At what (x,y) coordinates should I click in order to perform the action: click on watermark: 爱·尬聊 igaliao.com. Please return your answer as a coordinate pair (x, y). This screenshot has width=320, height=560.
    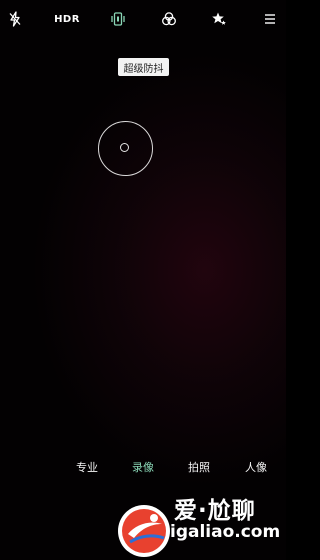
    Looking at the image, I should click on (200, 525).